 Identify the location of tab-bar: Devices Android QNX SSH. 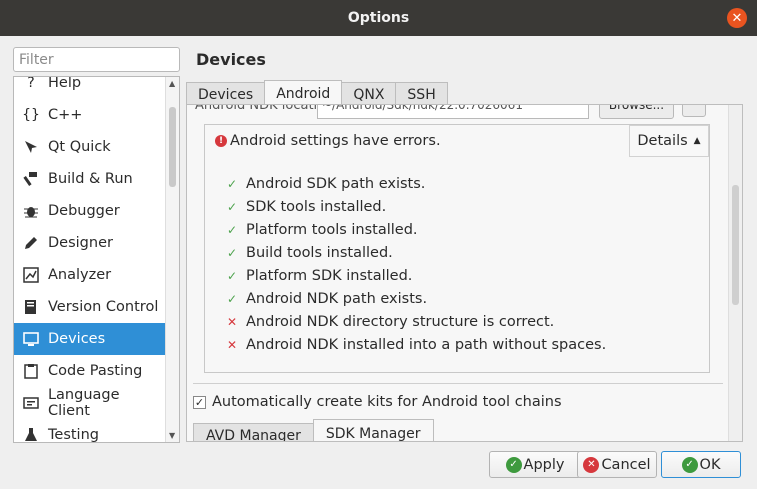
(317, 93).